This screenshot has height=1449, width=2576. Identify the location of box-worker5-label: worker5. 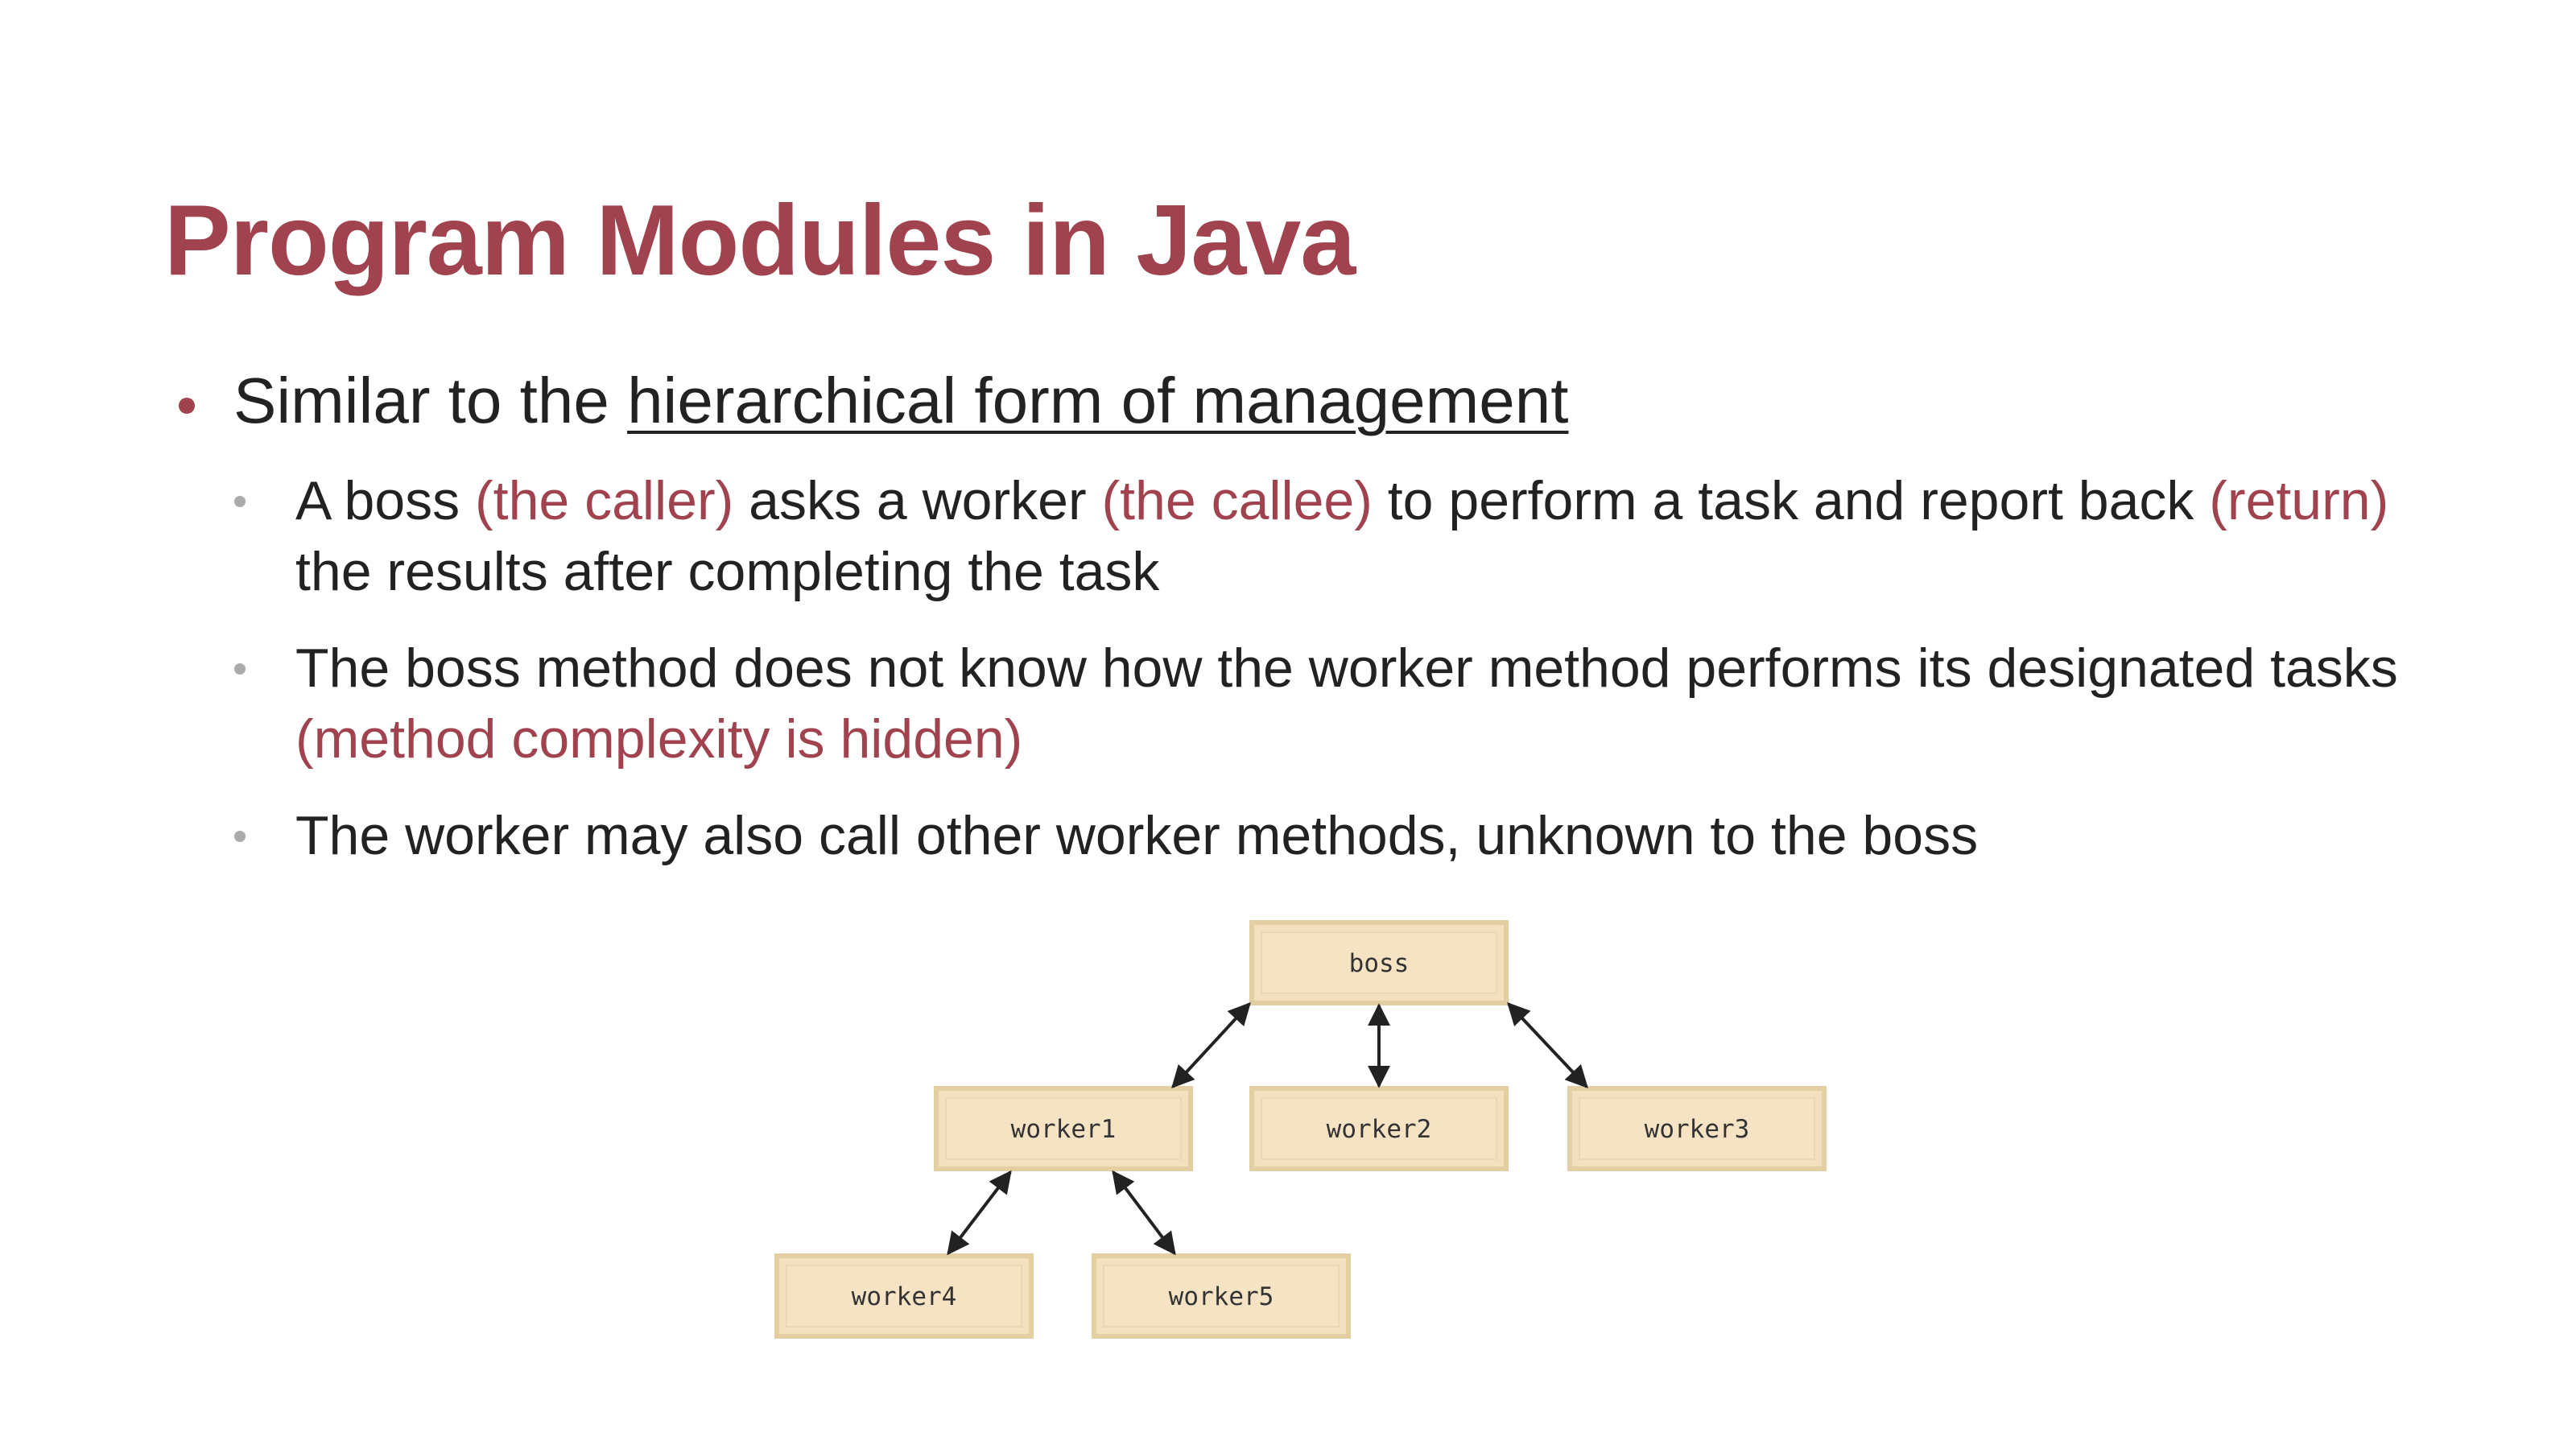
(1221, 1296).